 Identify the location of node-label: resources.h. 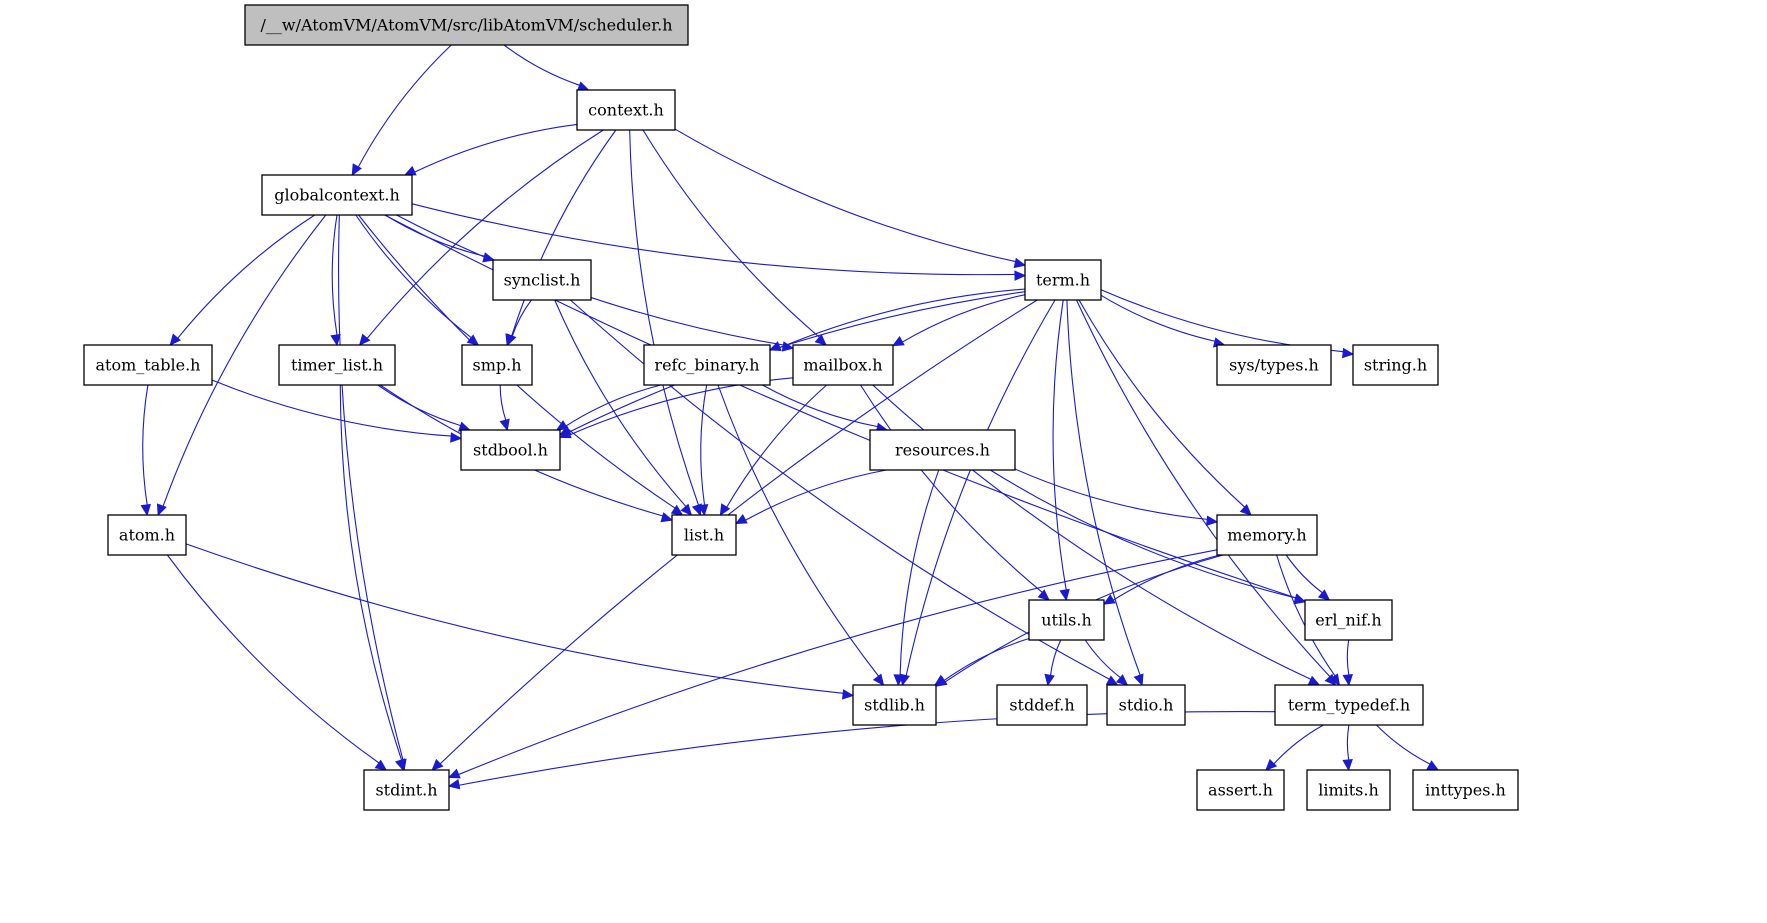
(942, 450).